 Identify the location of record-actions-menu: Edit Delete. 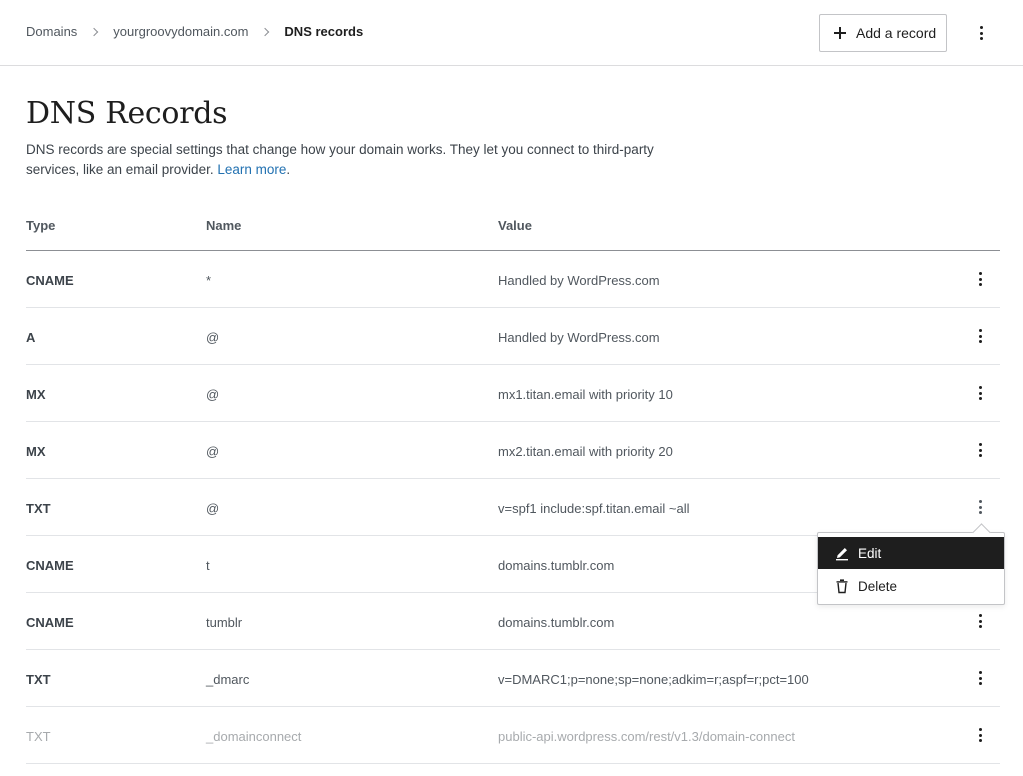
(911, 568).